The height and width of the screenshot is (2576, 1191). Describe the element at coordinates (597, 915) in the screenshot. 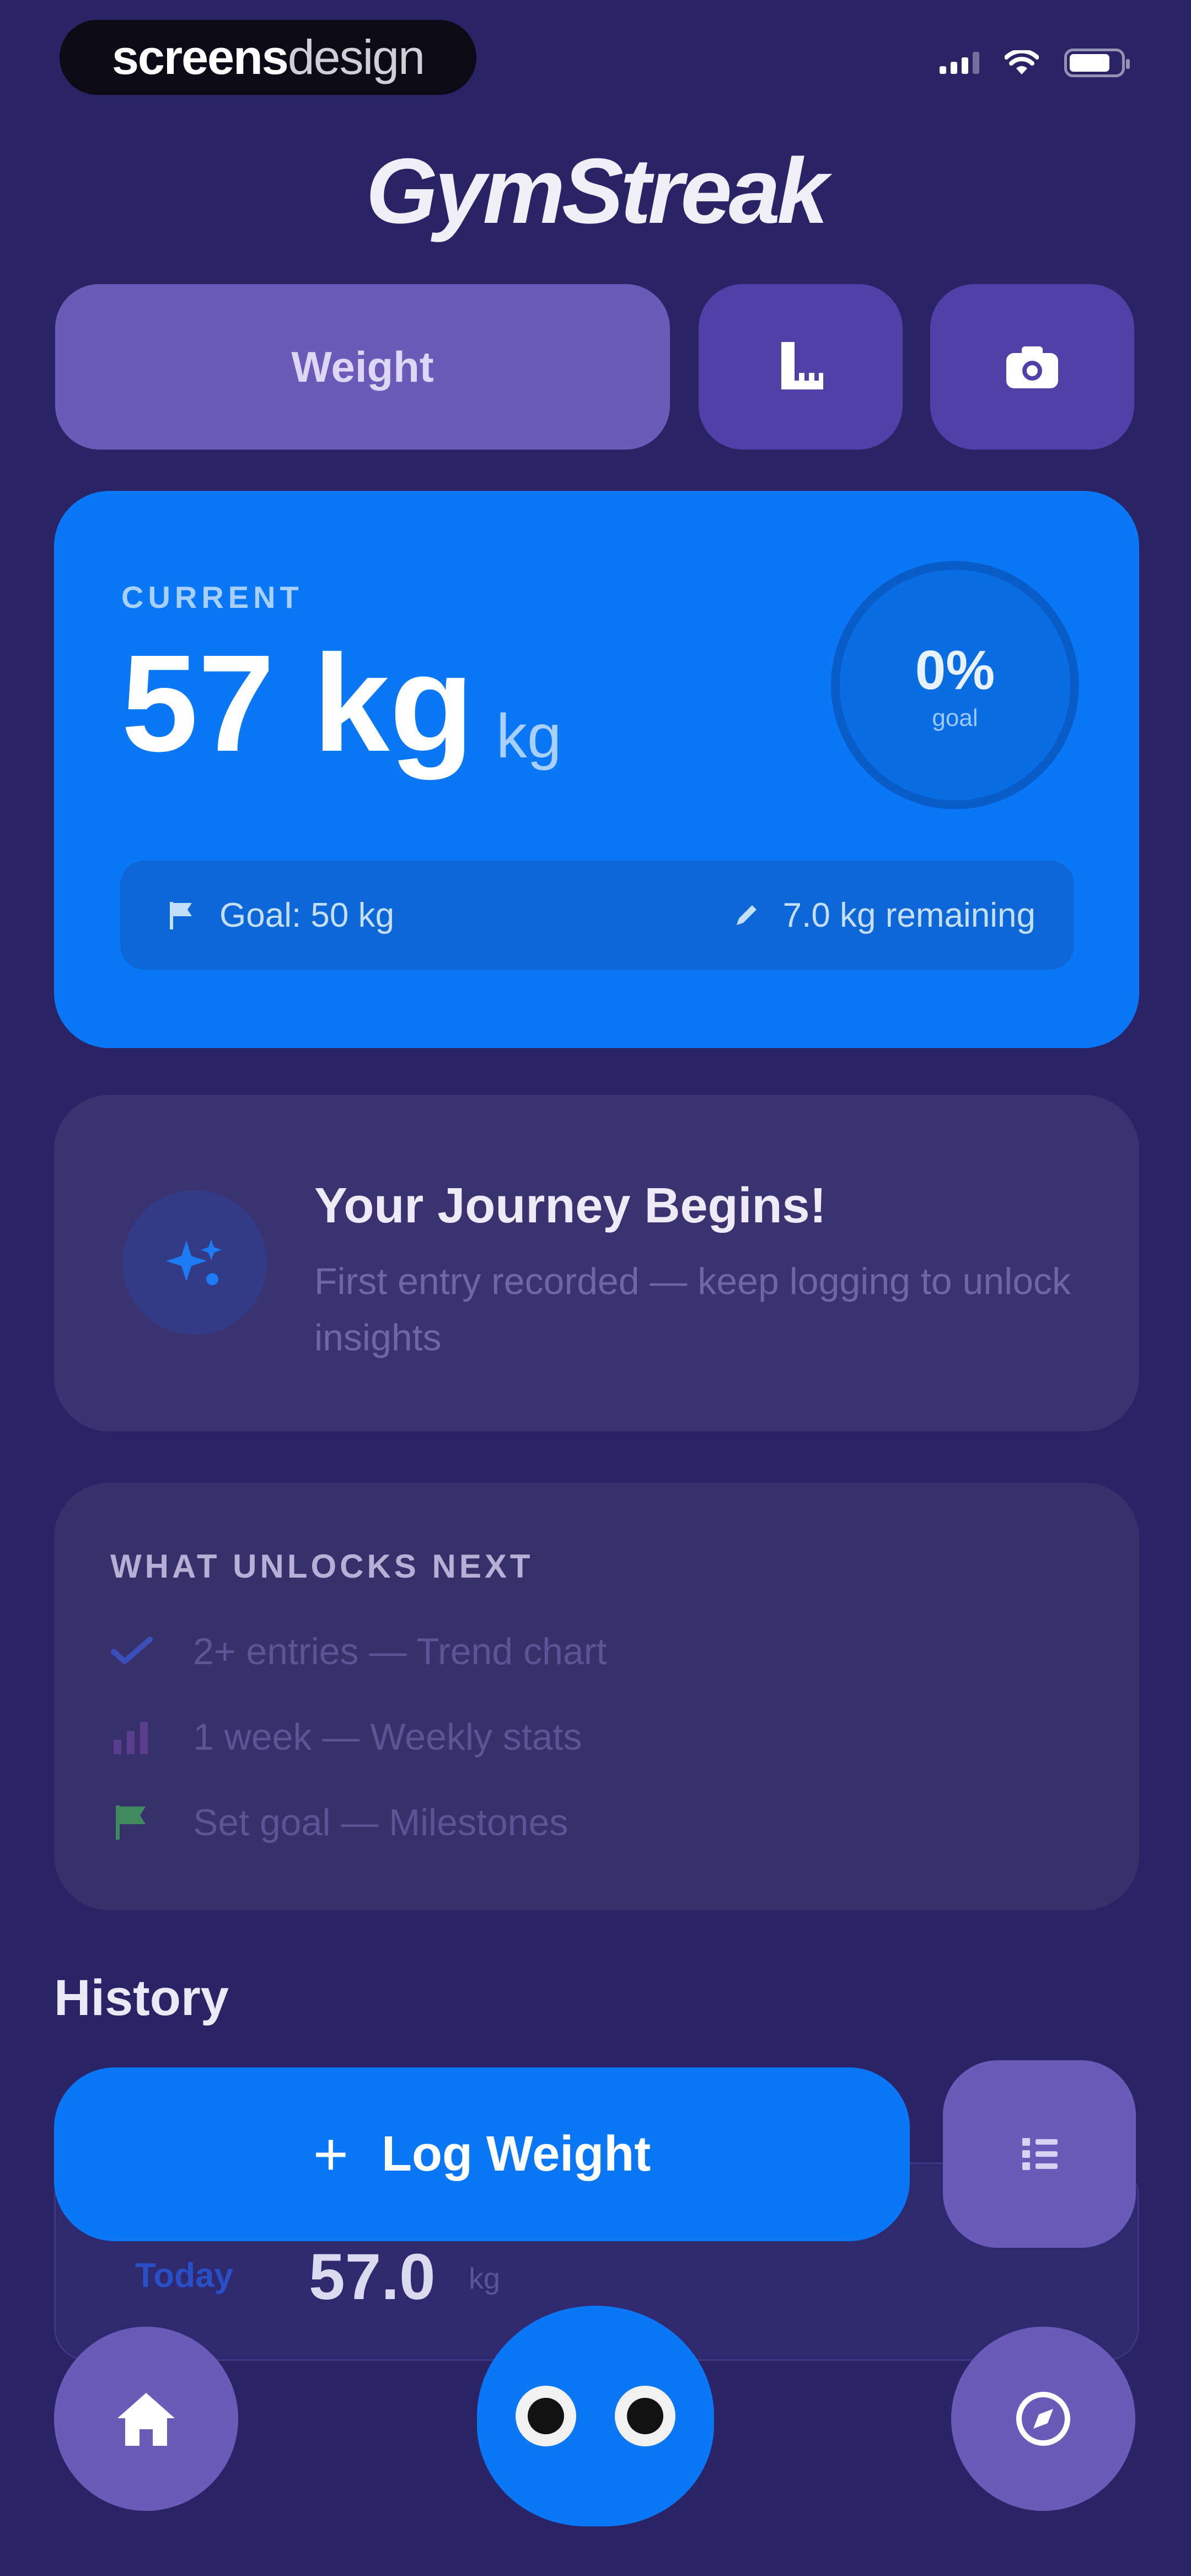

I see `goal-summary-strip: Goal: 50 kg 7.0 kg remaining` at that location.